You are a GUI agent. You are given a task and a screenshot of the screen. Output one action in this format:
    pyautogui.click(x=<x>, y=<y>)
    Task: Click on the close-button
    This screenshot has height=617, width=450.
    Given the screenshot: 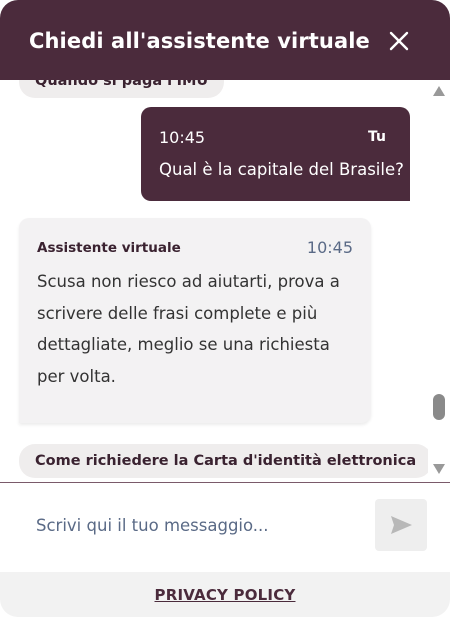 What is the action you would take?
    pyautogui.click(x=399, y=41)
    